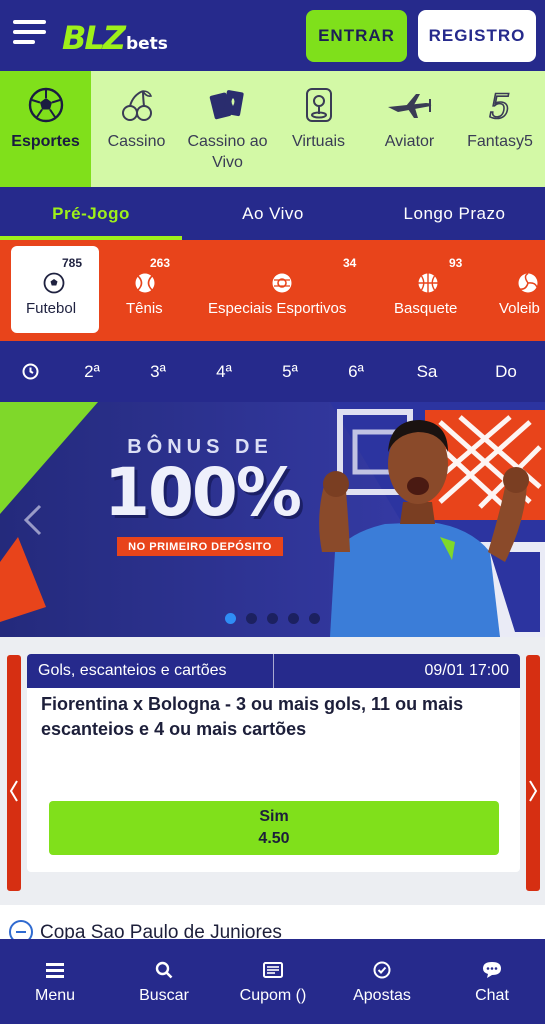 This screenshot has height=1024, width=545. Describe the element at coordinates (273, 995) in the screenshot. I see `nav-label: Cupom ()` at that location.